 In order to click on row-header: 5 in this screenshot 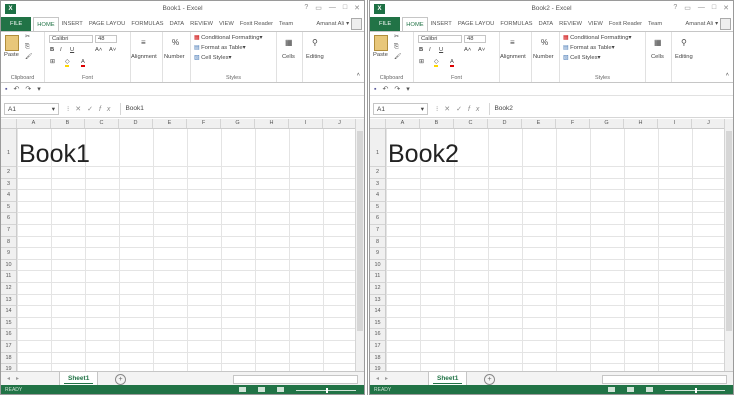, I will do `click(8, 208)`.